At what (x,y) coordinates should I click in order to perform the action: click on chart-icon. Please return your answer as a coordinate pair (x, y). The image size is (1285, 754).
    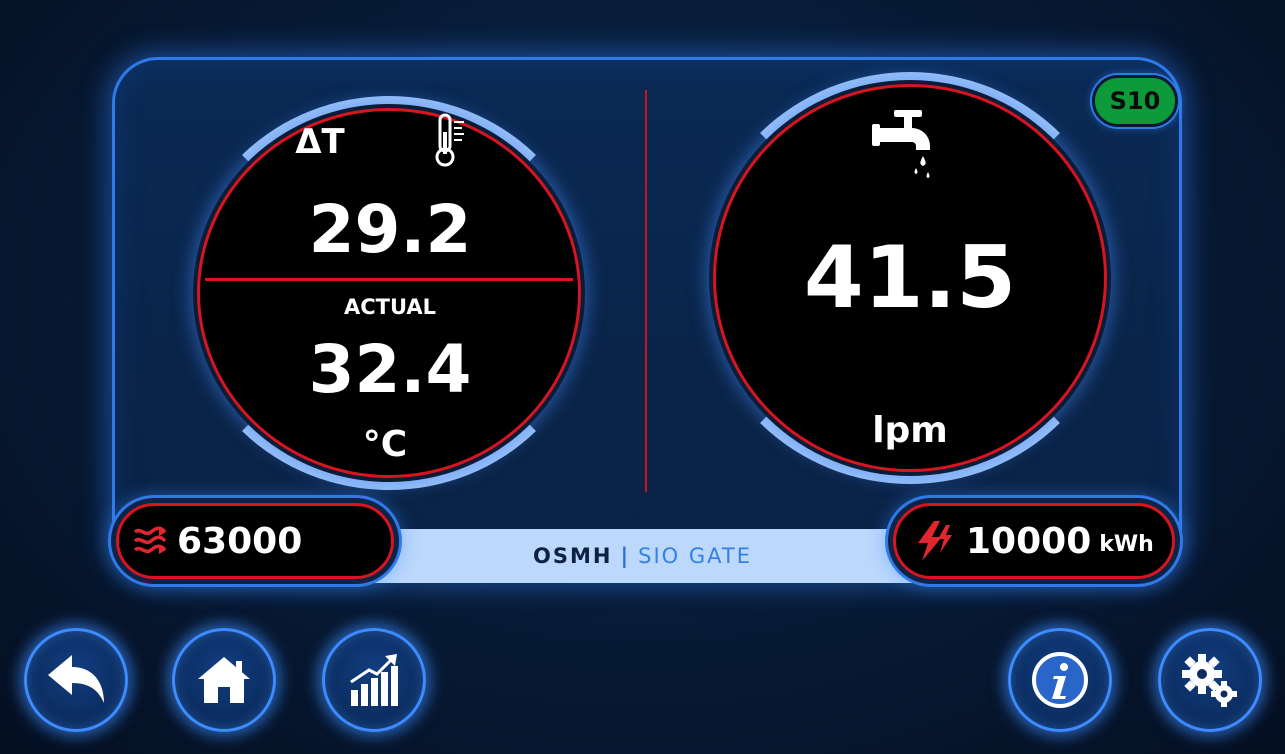
    Looking at the image, I should click on (374, 680).